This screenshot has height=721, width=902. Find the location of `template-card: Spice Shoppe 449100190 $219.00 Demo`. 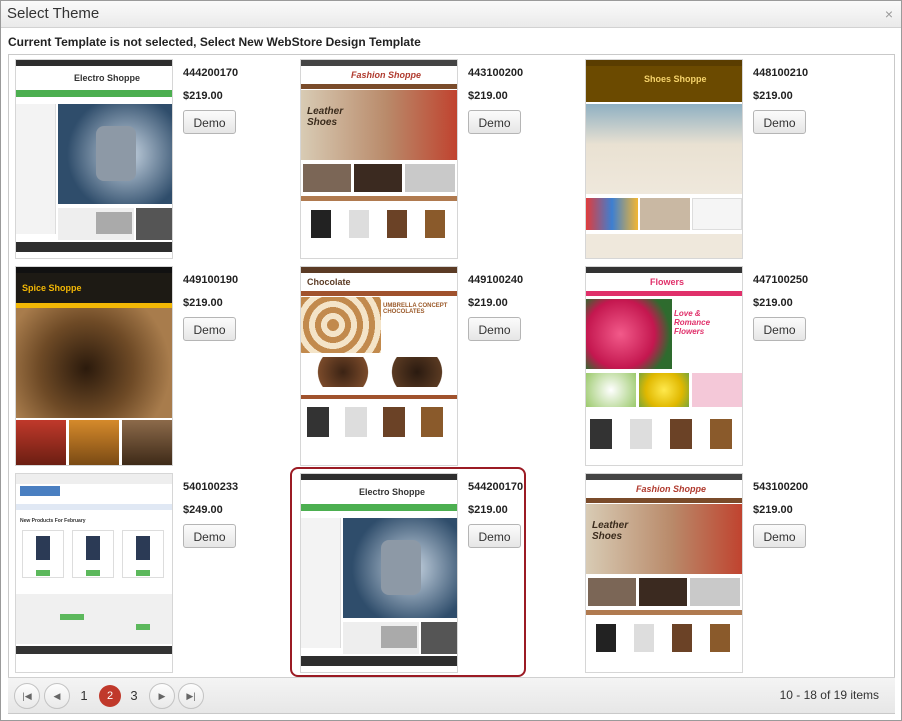

template-card: Spice Shoppe 449100190 $219.00 Demo is located at coordinates (129, 366).